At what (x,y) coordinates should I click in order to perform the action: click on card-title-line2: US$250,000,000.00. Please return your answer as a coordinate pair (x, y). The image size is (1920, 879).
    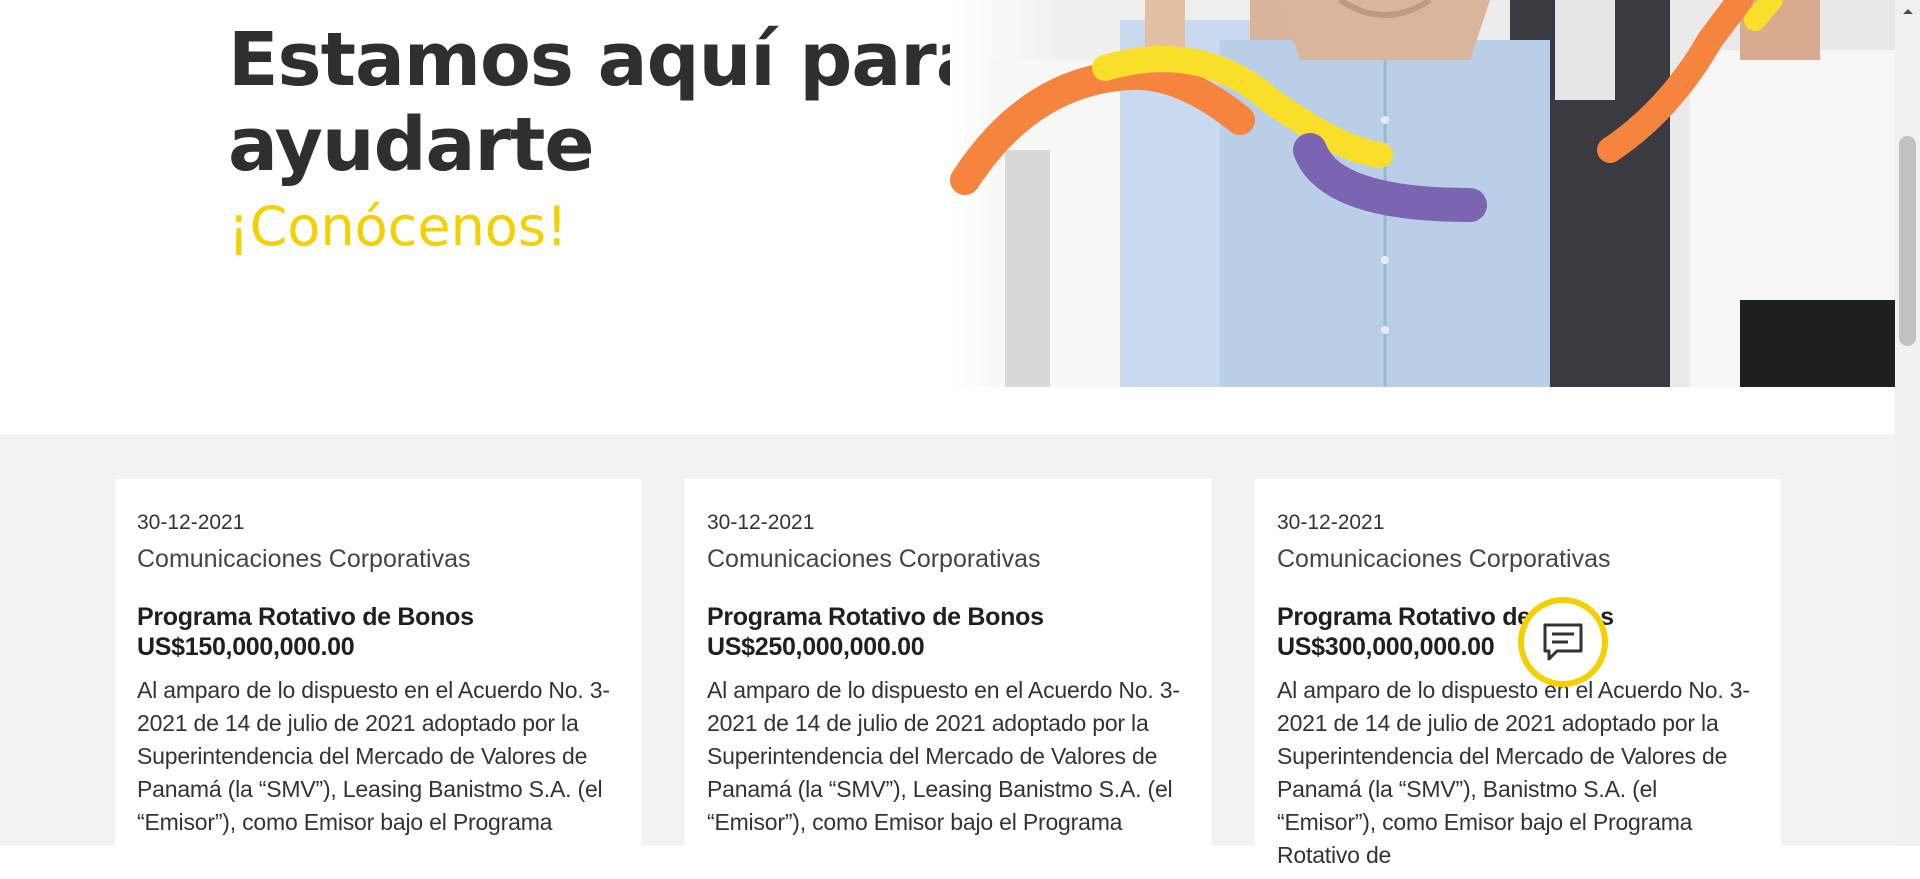
    Looking at the image, I should click on (816, 647).